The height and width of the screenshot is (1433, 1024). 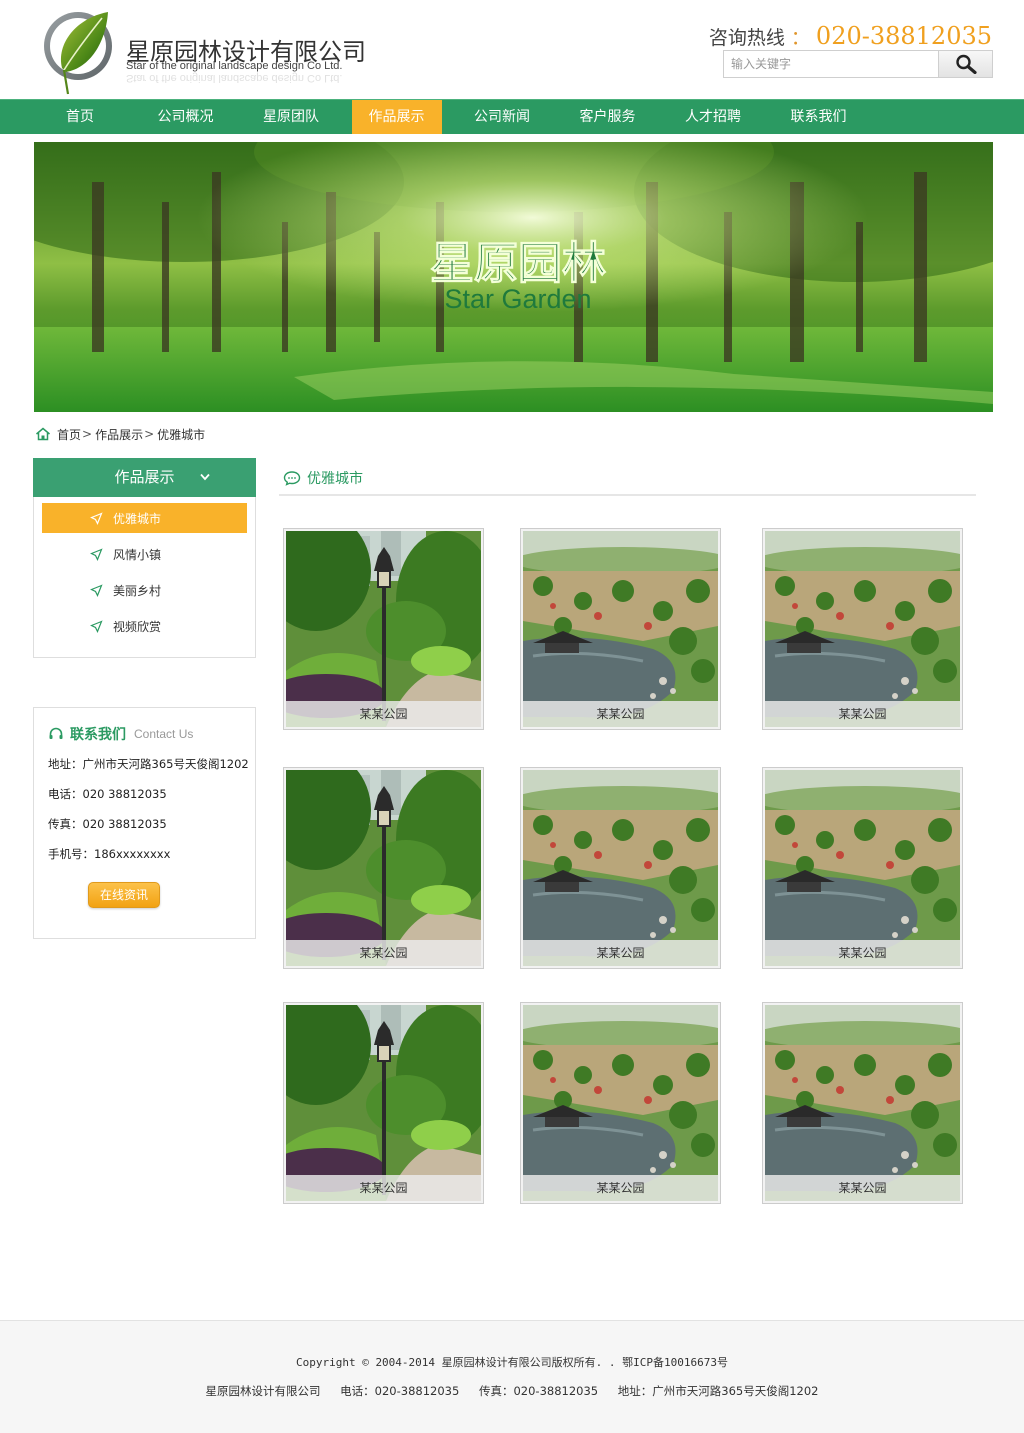 I want to click on search-box, so click(x=858, y=64).